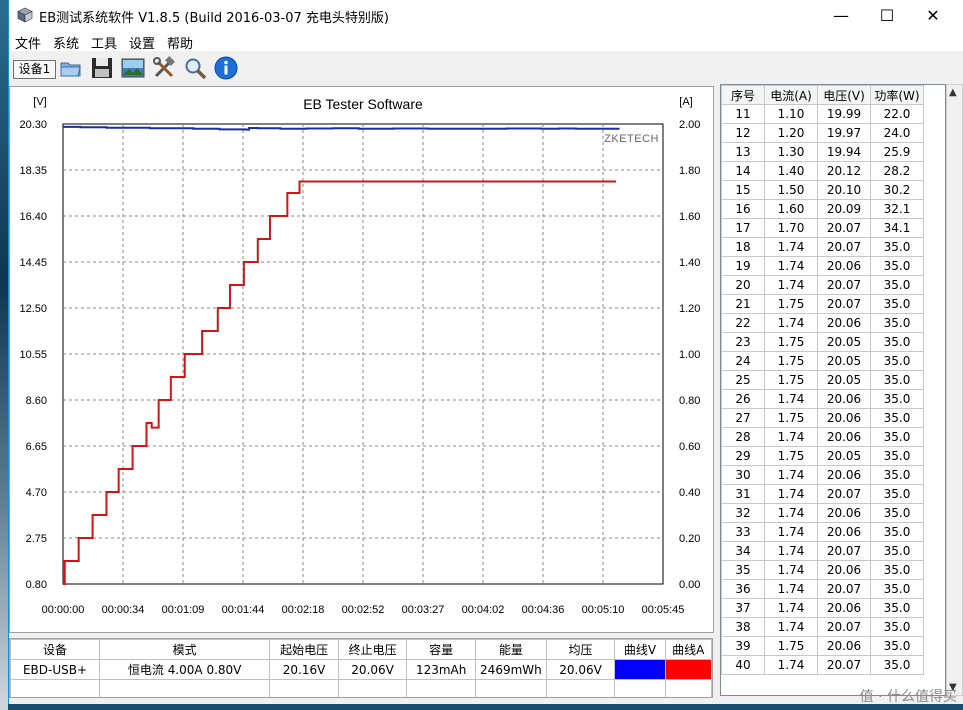 The height and width of the screenshot is (710, 963). What do you see at coordinates (791, 95) in the screenshot?
I see `table-header-cell: 电流(A)` at bounding box center [791, 95].